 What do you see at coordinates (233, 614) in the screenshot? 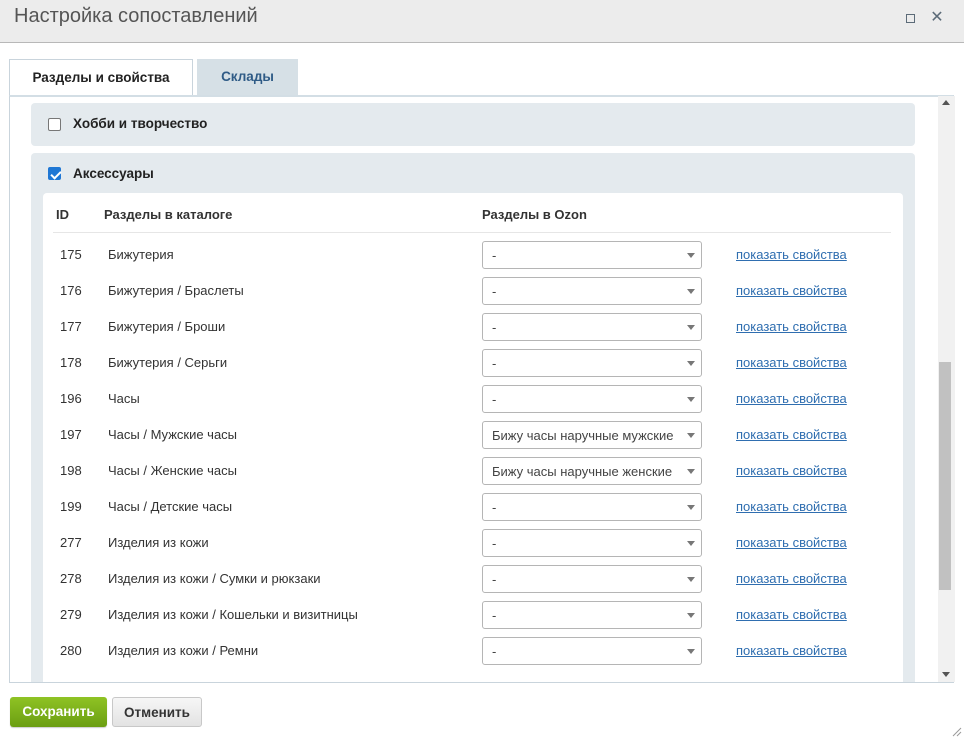
I see `row-catalog-section: Изделия из кожи / Кошельки и визитницы` at bounding box center [233, 614].